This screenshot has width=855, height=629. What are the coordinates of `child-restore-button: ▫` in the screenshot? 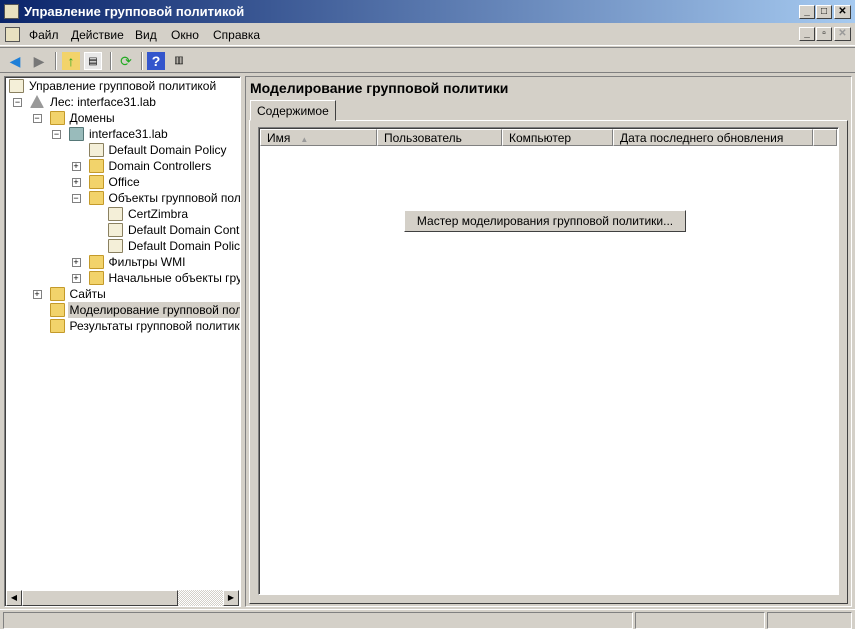 It's located at (824, 34).